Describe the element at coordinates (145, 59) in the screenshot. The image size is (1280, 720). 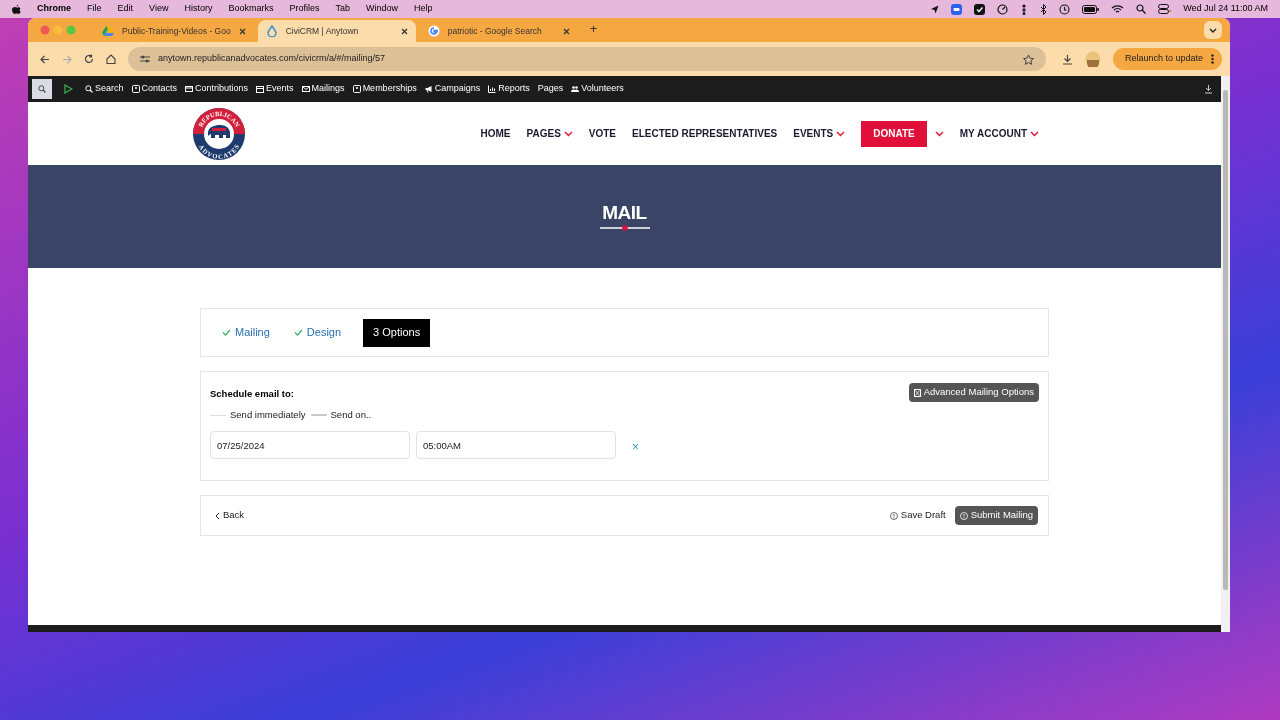
I see `tune-icon` at that location.